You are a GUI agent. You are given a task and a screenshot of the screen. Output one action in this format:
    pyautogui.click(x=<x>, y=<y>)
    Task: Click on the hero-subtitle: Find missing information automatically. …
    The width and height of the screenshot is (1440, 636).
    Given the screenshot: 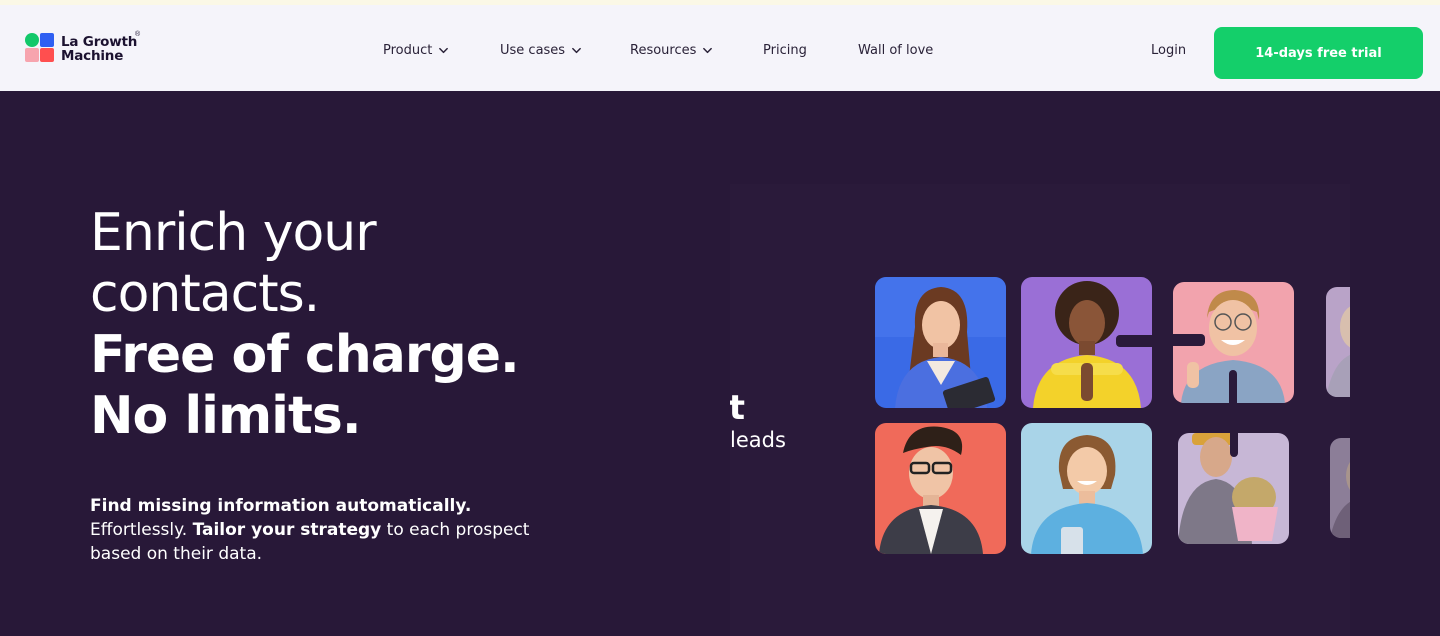 What is the action you would take?
    pyautogui.click(x=330, y=530)
    